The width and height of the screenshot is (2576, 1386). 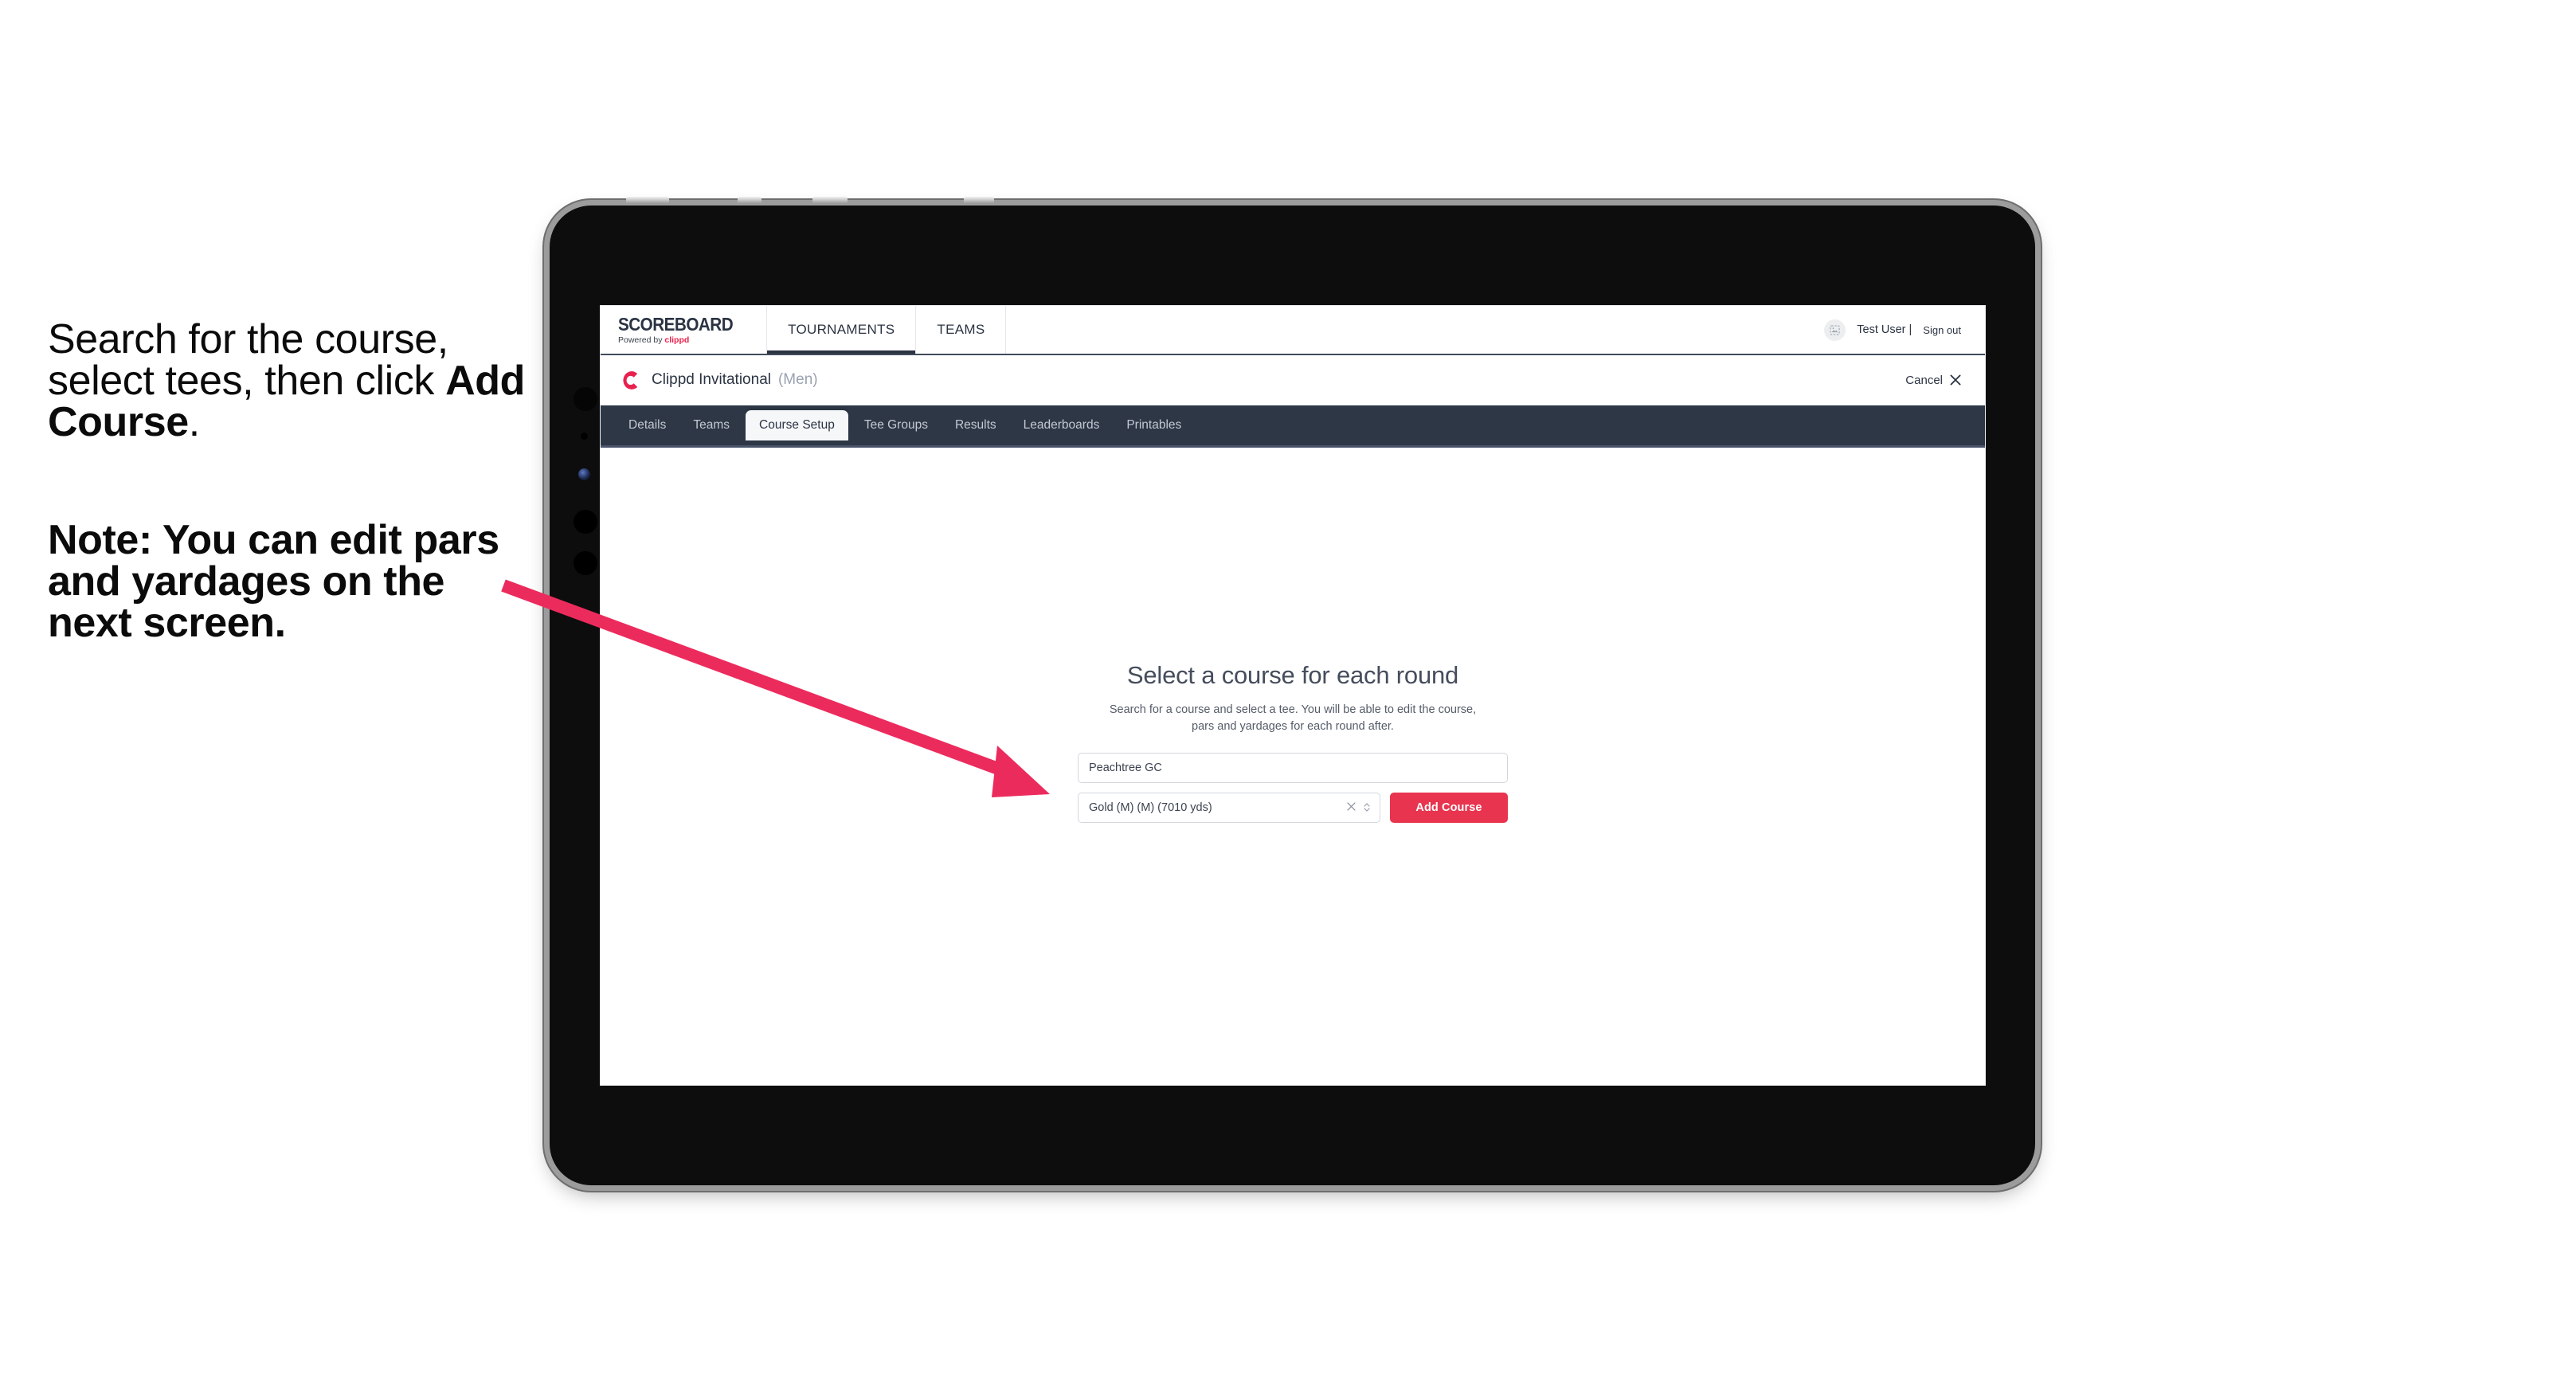 What do you see at coordinates (585, 522) in the screenshot?
I see `camera-lens-secondary-icon` at bounding box center [585, 522].